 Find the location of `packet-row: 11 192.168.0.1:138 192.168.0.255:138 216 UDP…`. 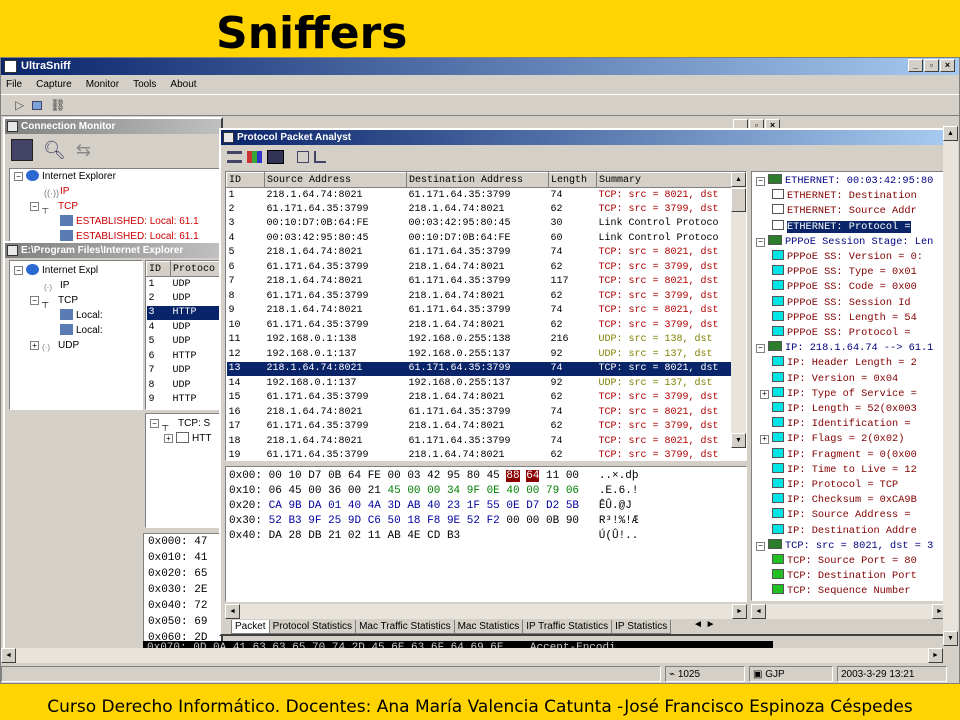

packet-row: 11 192.168.0.1:138 192.168.0.255:138 216 UDP… is located at coordinates (480, 340).